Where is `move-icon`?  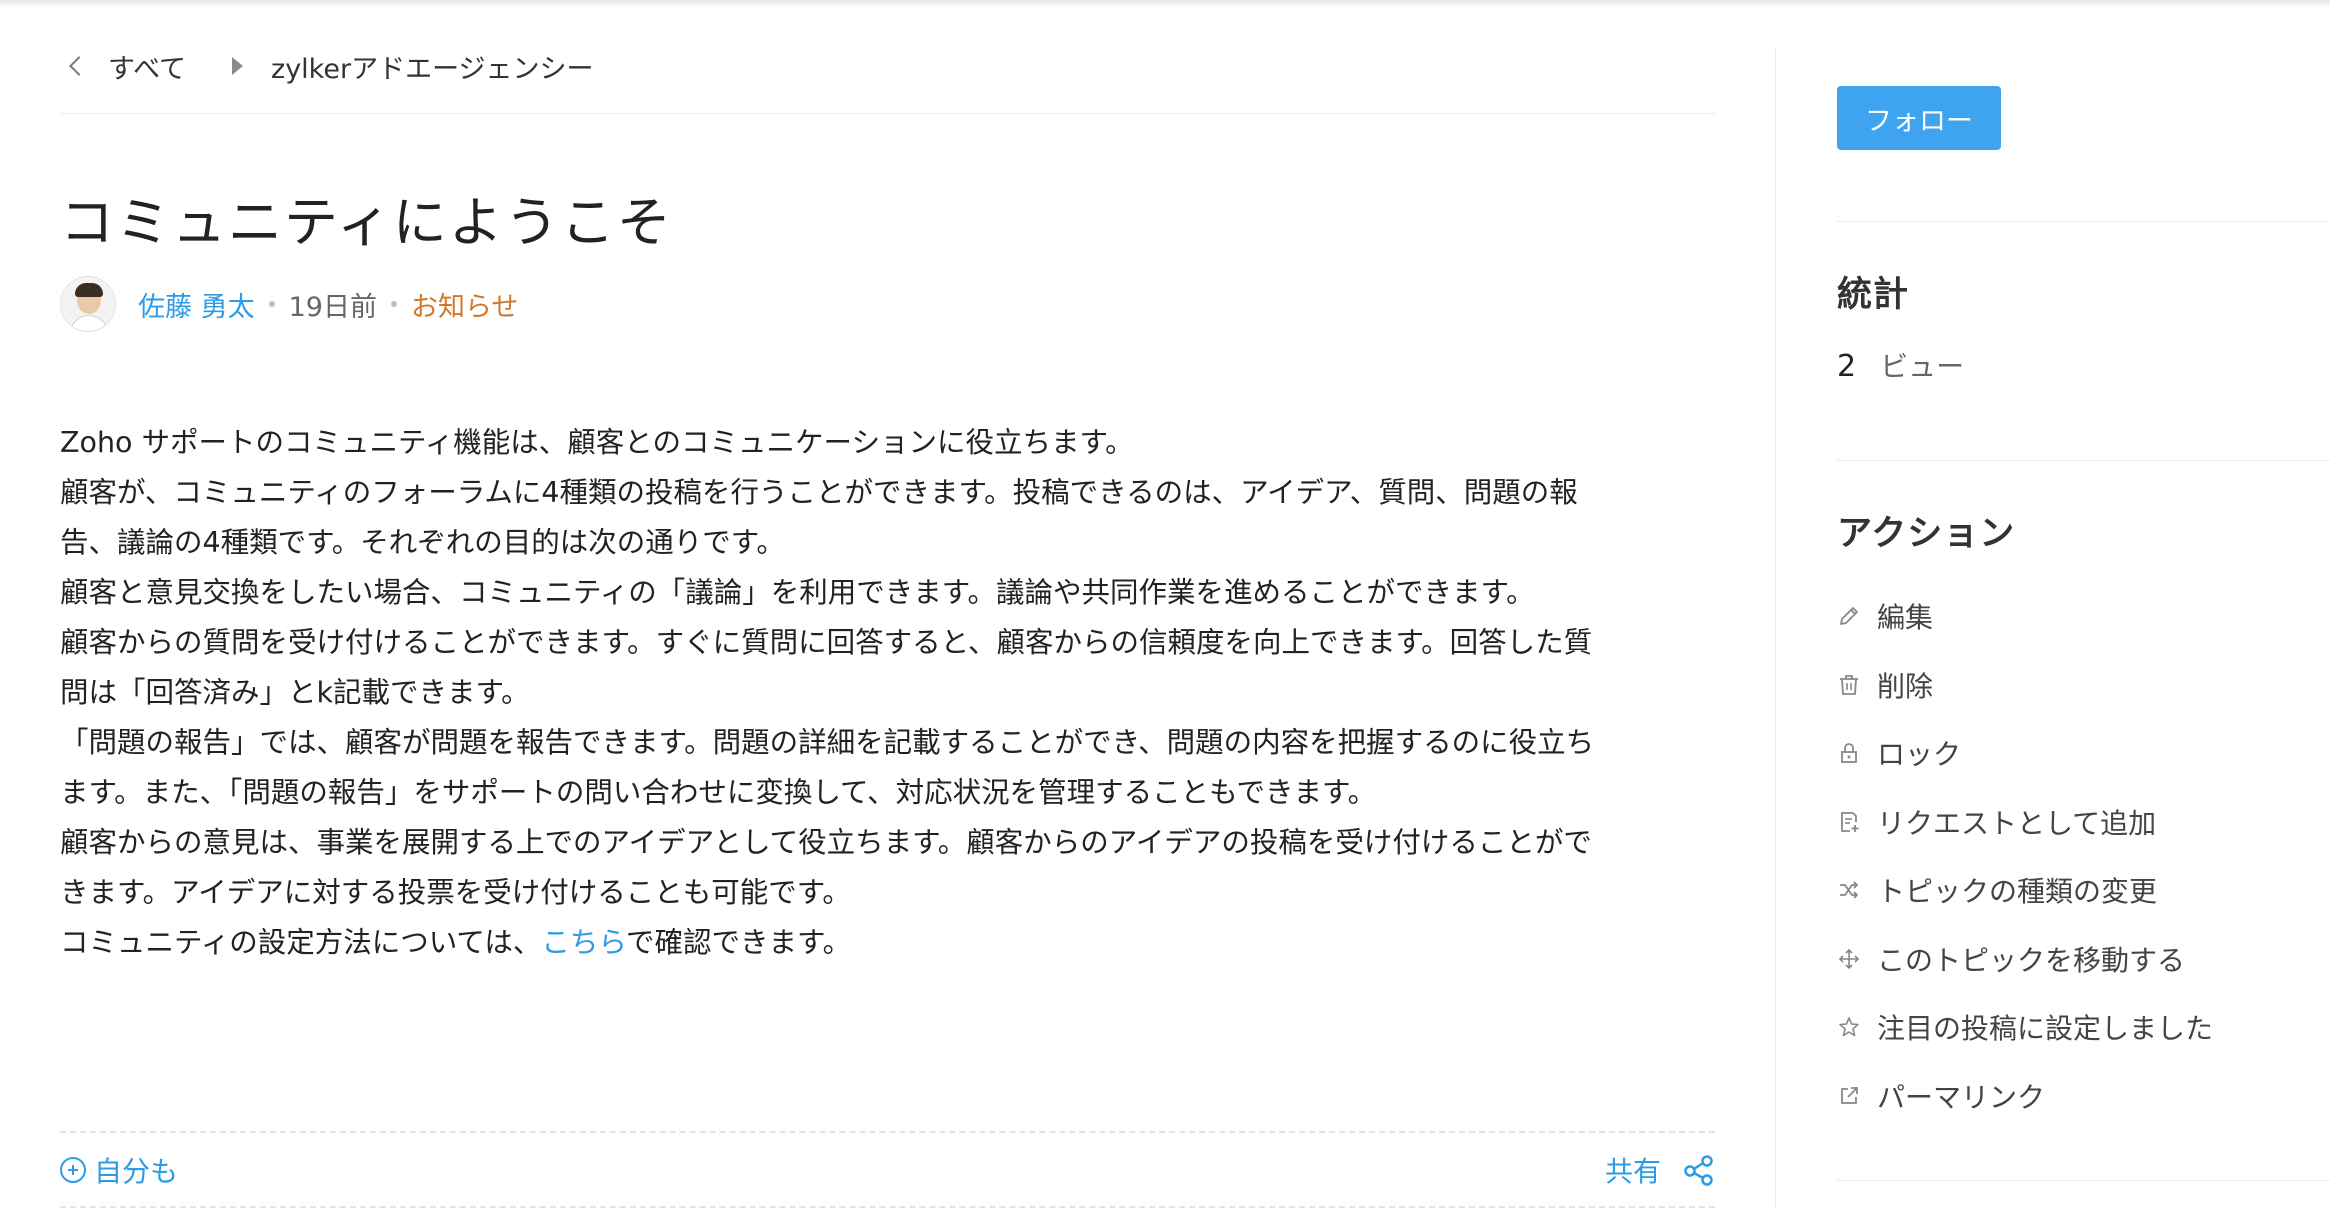 move-icon is located at coordinates (1849, 959).